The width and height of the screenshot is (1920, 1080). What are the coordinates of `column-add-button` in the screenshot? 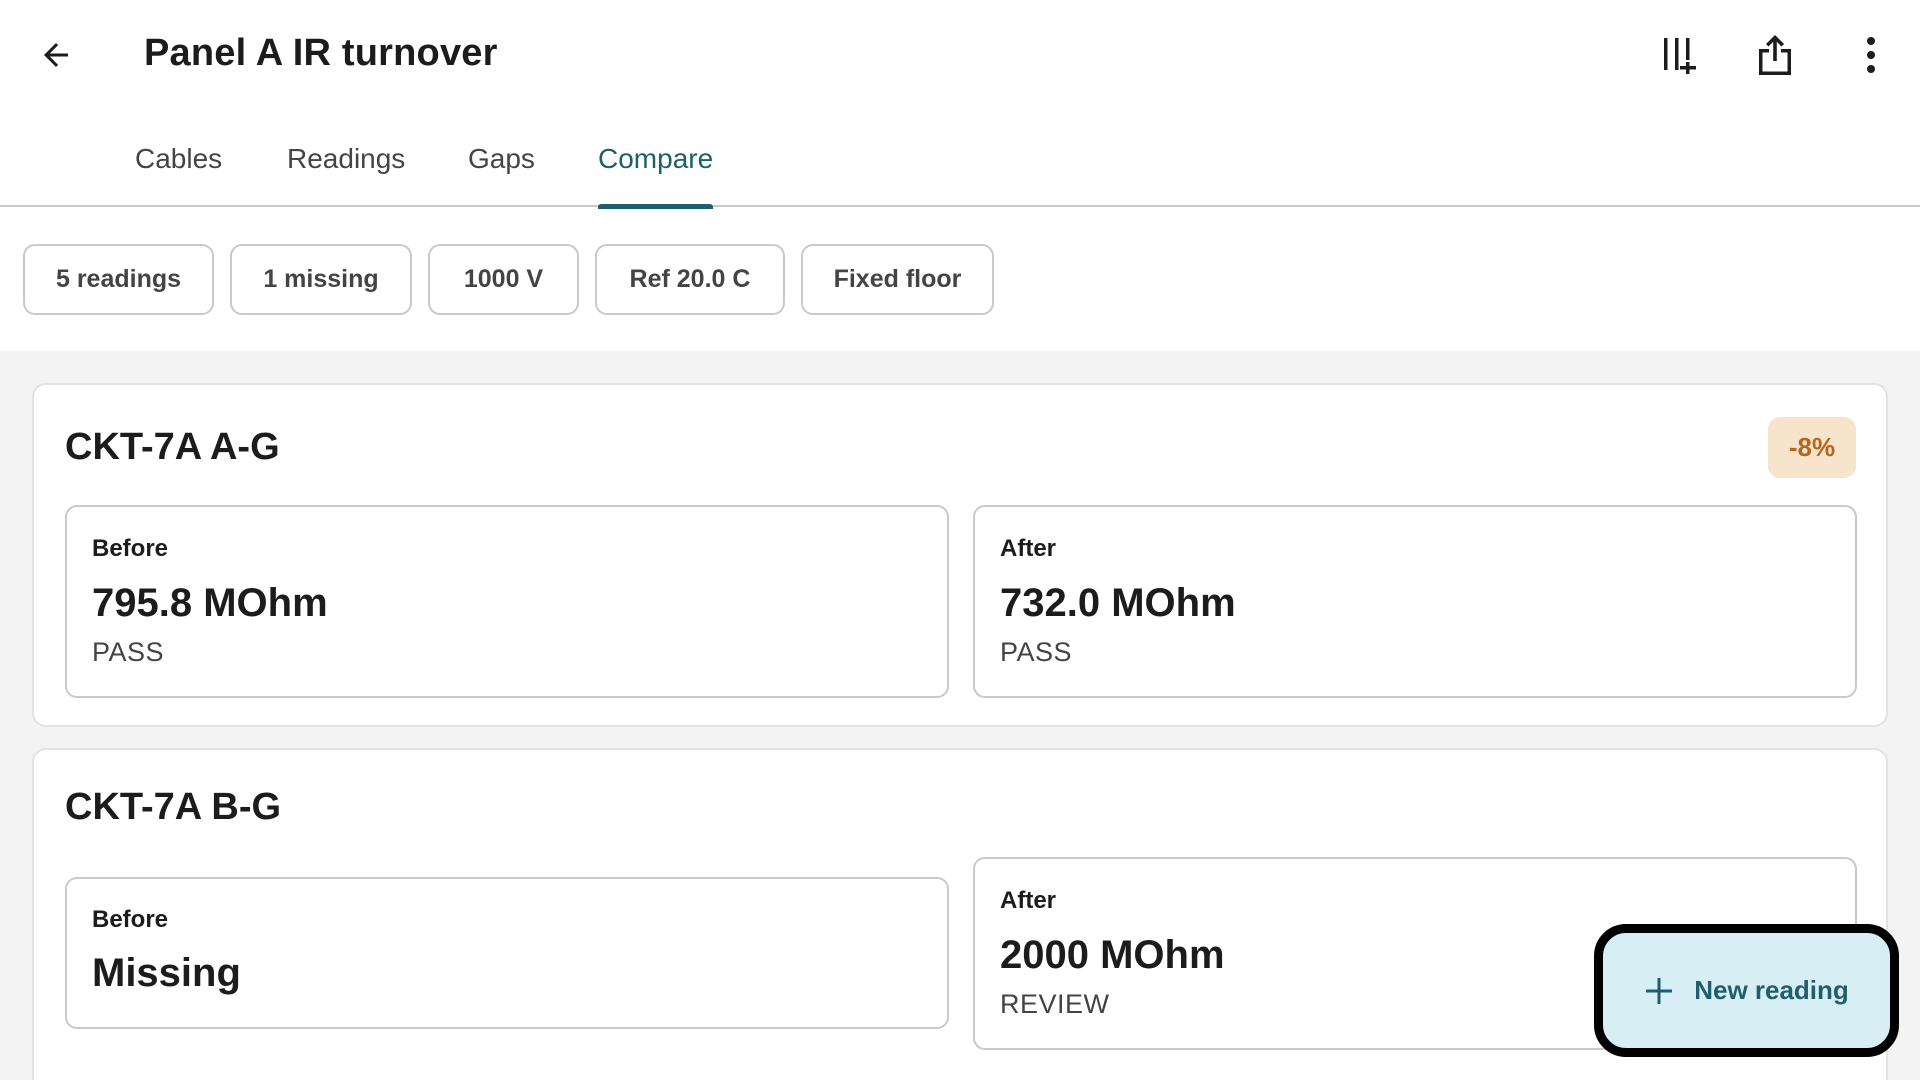 It's located at (1681, 55).